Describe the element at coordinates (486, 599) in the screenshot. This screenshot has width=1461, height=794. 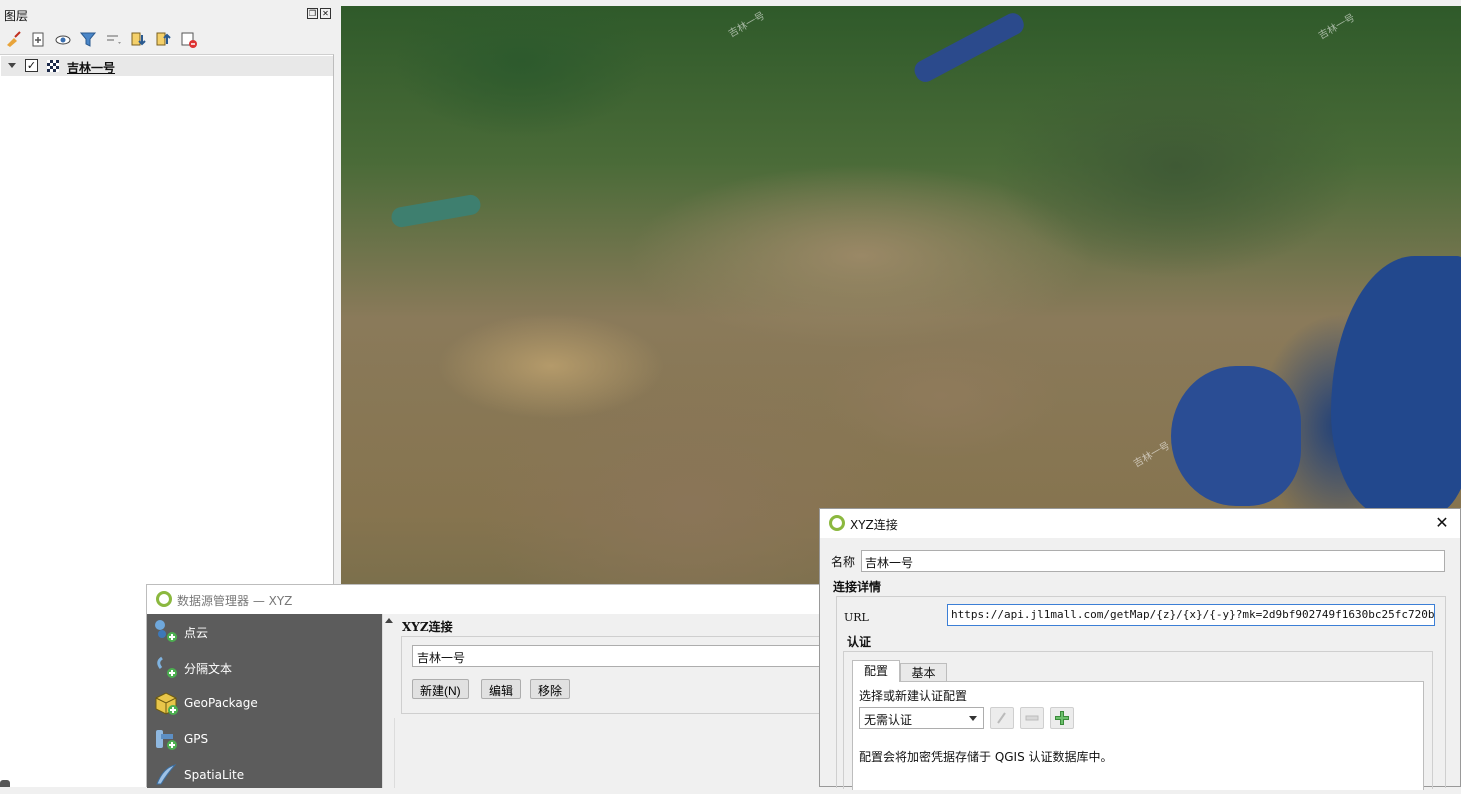
I see `dsm-titlebar: 数据源管理器 — XYZ` at that location.